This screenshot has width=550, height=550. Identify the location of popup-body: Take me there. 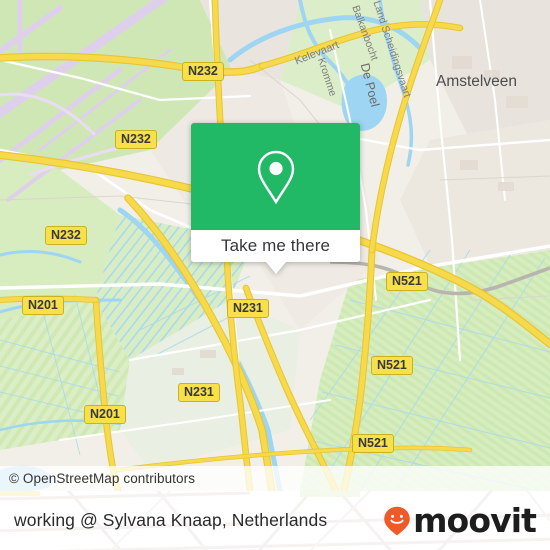
(275, 192).